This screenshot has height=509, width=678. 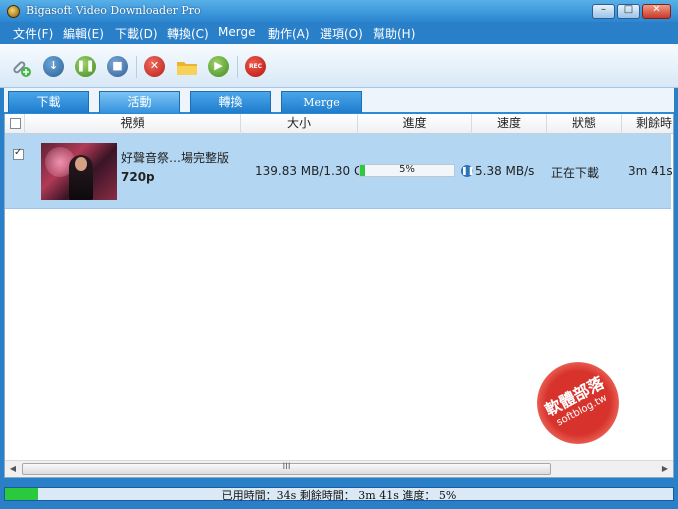 I want to click on video-title: 好聲音祭…場完整版, so click(x=175, y=158).